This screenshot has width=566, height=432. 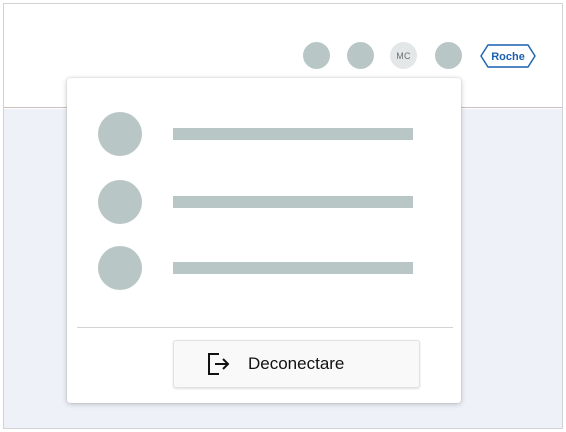 I want to click on logout-button: Deconectare, so click(x=296, y=364).